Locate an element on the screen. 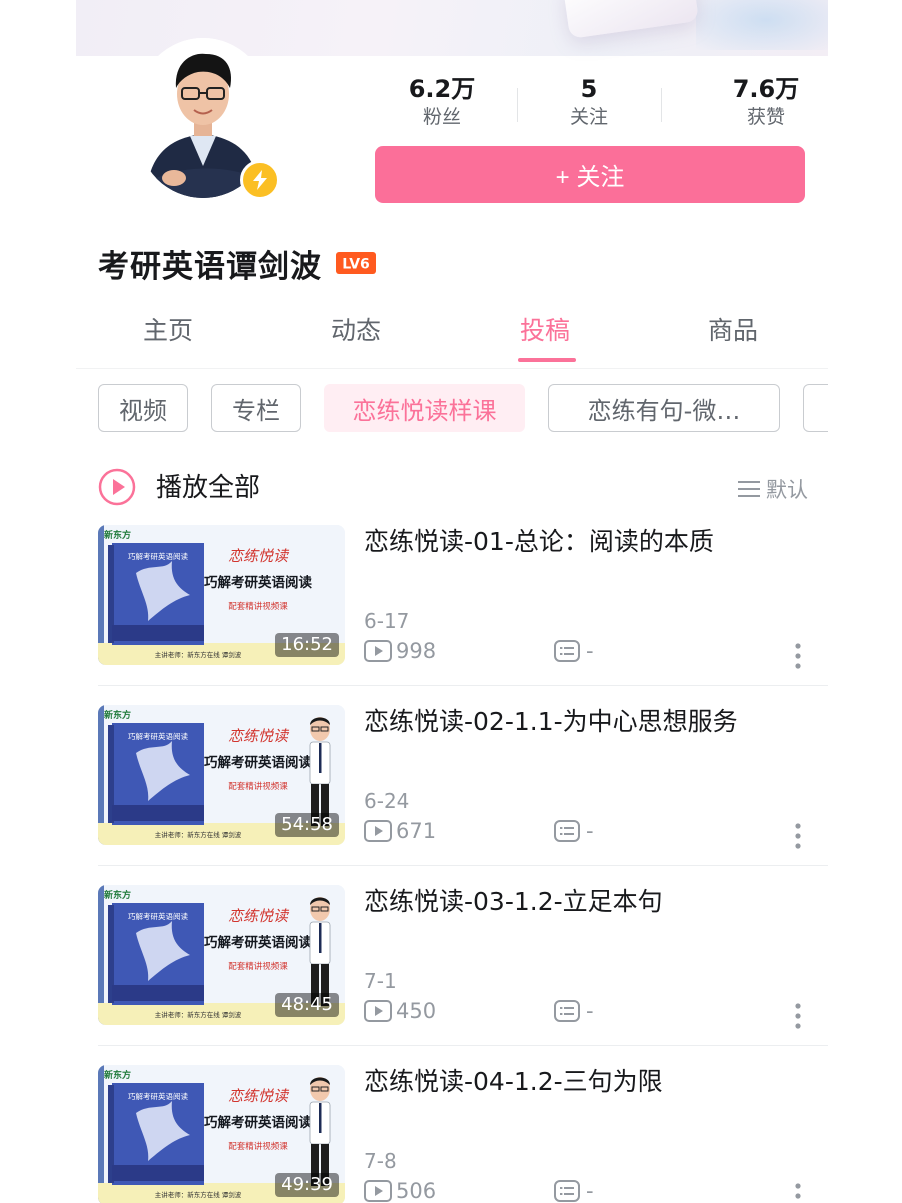 This screenshot has width=902, height=1203. profile-tabs: 主页 动态 投稿 商品 is located at coordinates (452, 338).